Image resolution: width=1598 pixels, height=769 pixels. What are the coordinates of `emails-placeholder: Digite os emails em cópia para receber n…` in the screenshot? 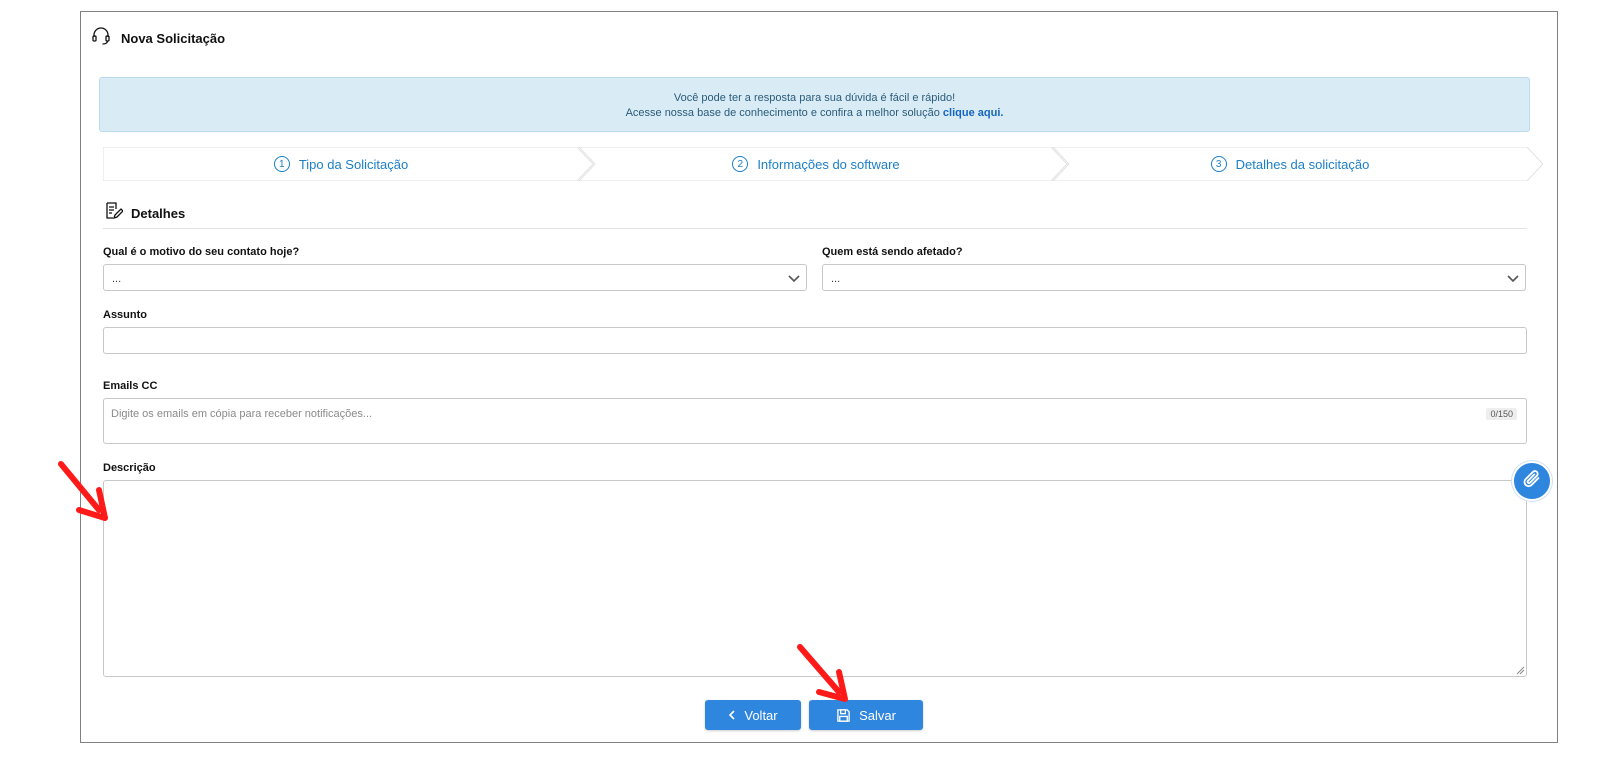 It's located at (242, 414).